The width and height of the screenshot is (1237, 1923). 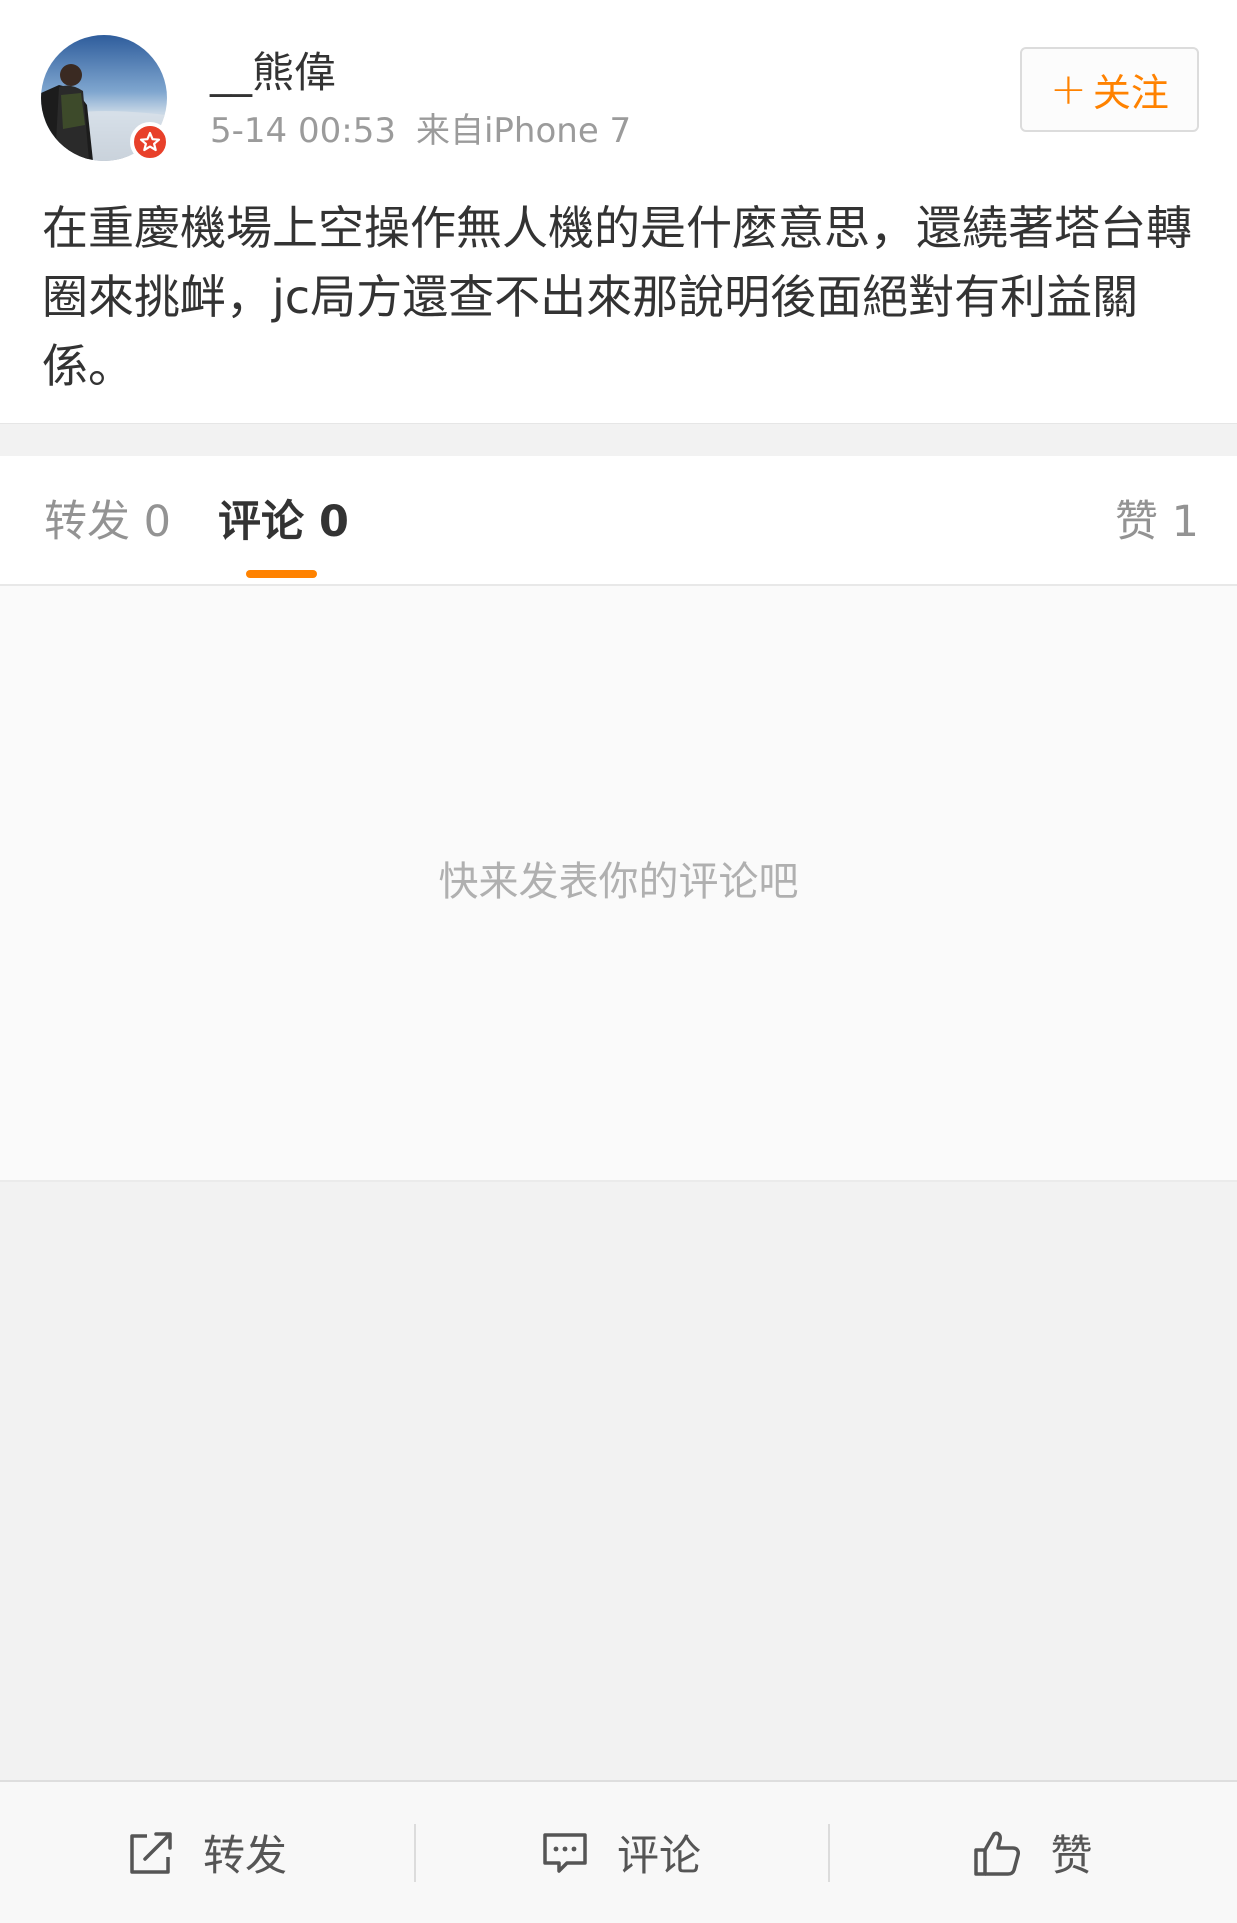 I want to click on follow-label: 关注, so click(x=1130, y=93).